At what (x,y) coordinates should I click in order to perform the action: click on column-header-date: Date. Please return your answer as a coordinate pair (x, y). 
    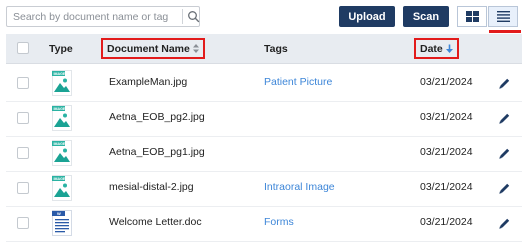
    Looking at the image, I should click on (436, 48).